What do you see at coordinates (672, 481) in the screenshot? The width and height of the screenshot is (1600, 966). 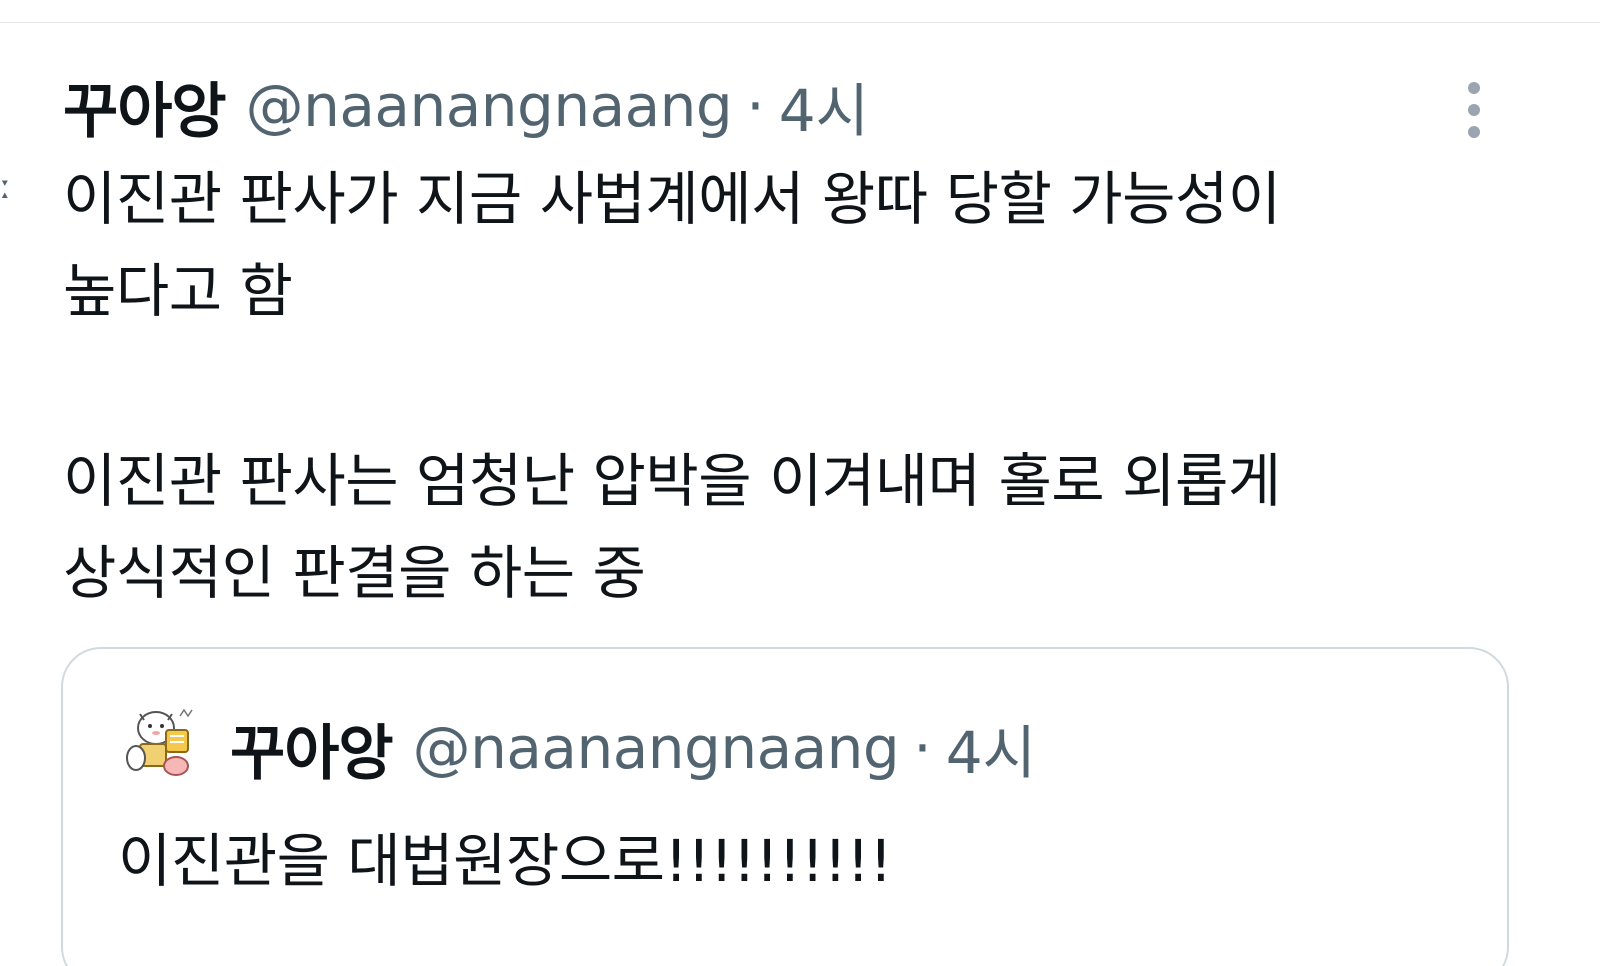 I see `tweet-text-line: 이진관 판사는 엄청난 압박을 이겨내며 홀로 외롭게` at bounding box center [672, 481].